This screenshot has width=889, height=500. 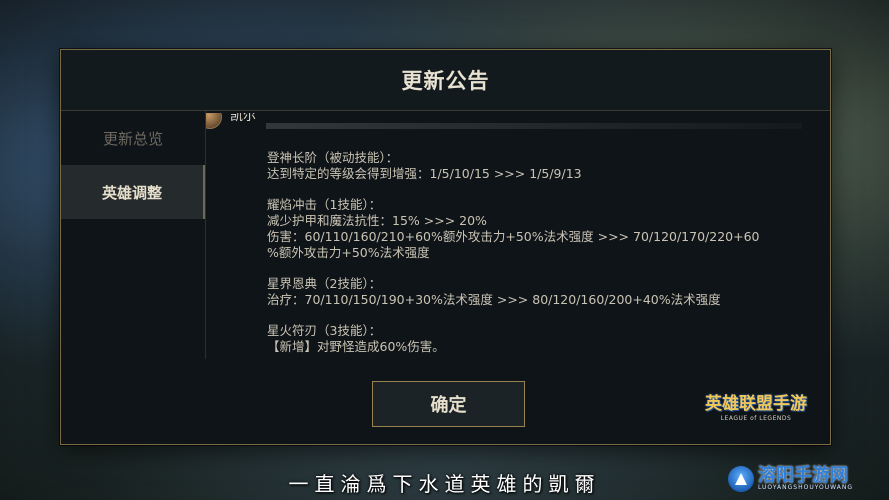 I want to click on confirm-button: 确定, so click(x=448, y=404).